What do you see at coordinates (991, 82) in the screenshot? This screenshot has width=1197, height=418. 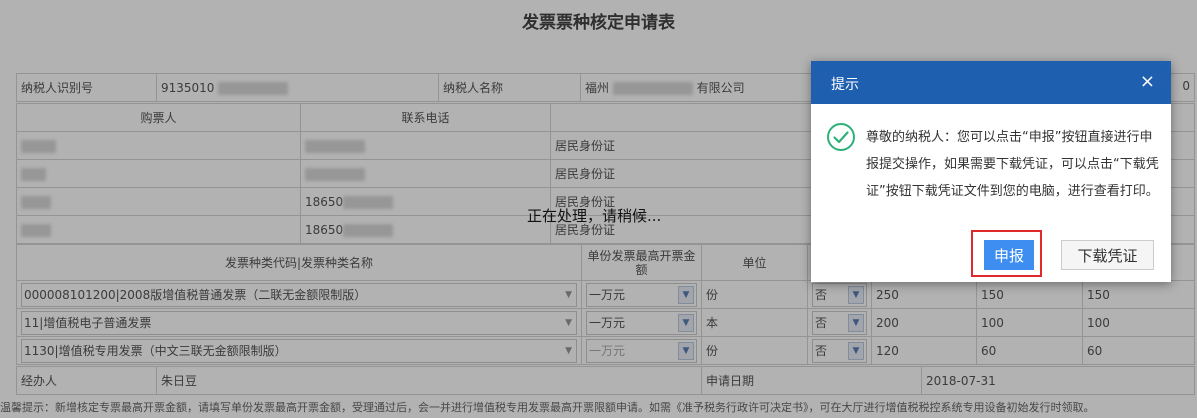 I see `dialog-header: 提示 ×` at bounding box center [991, 82].